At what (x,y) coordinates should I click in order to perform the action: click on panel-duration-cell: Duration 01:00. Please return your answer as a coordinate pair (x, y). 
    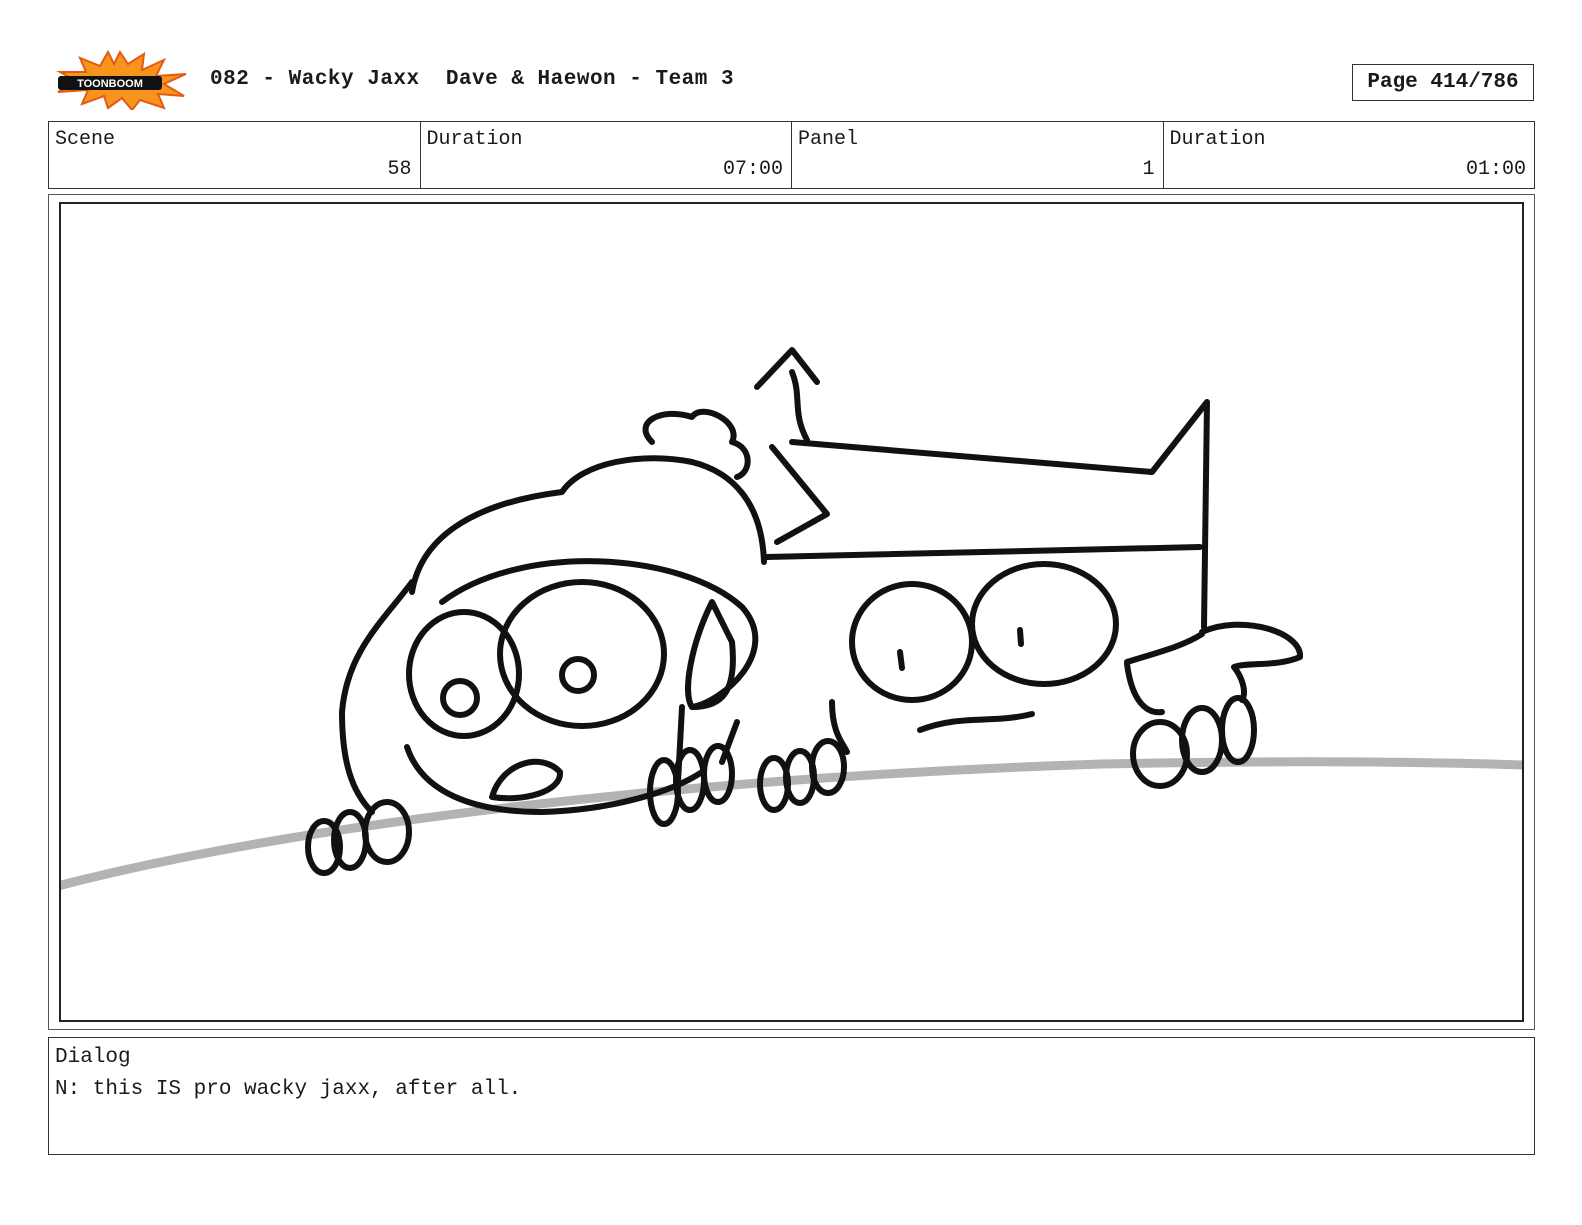
    Looking at the image, I should click on (1348, 155).